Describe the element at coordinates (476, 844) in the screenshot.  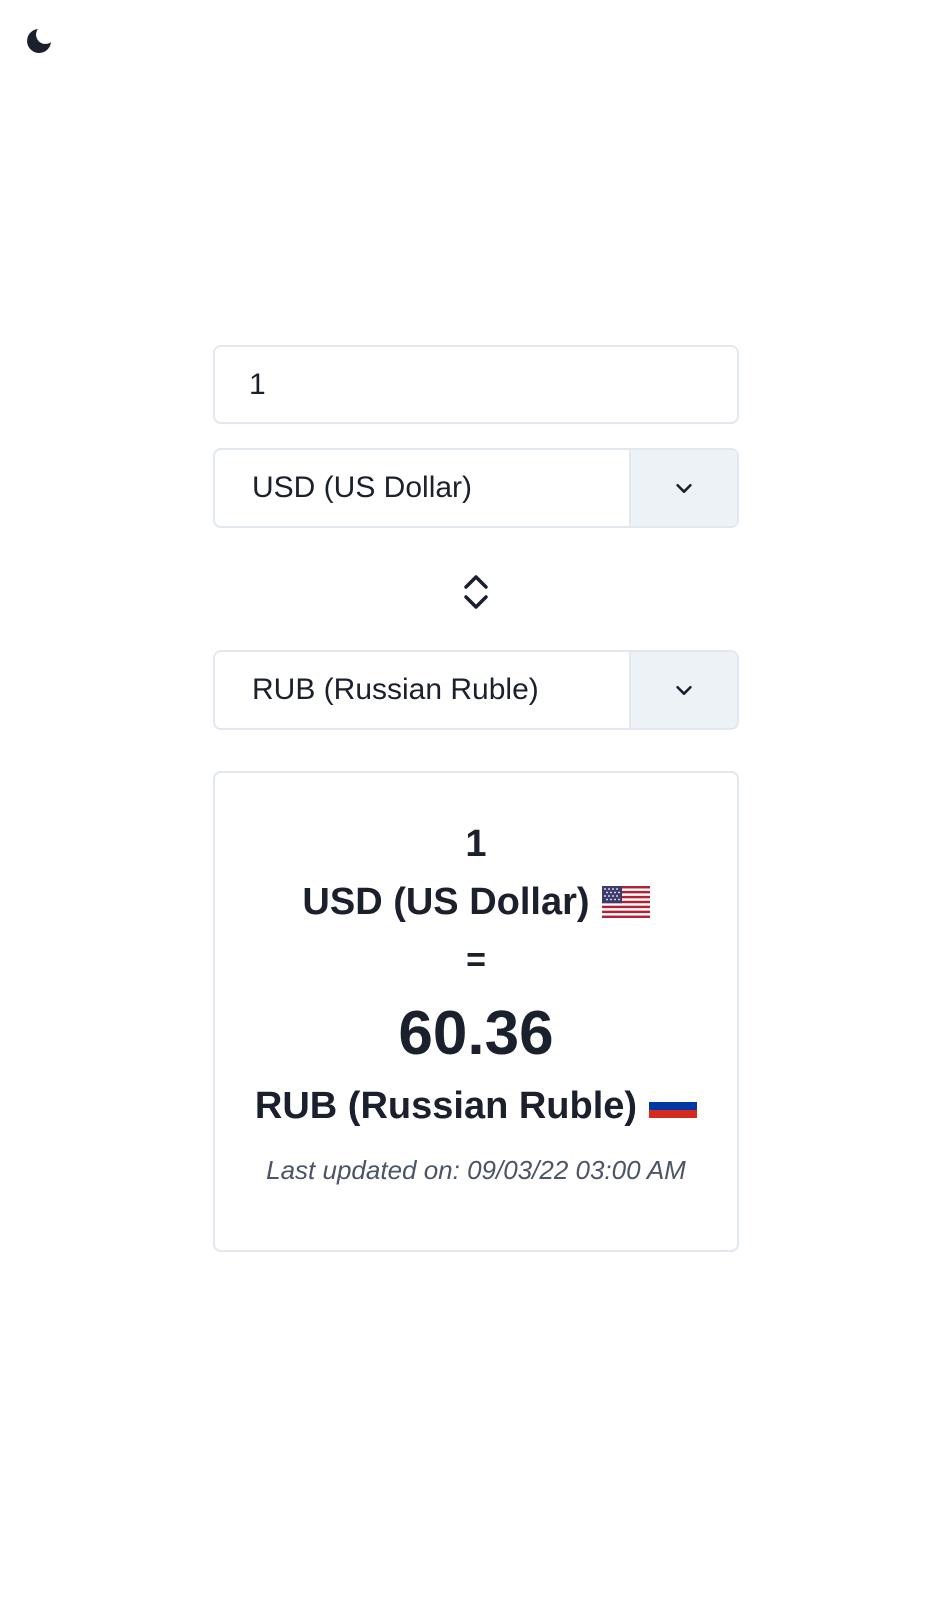
I see `result-amount: 1` at that location.